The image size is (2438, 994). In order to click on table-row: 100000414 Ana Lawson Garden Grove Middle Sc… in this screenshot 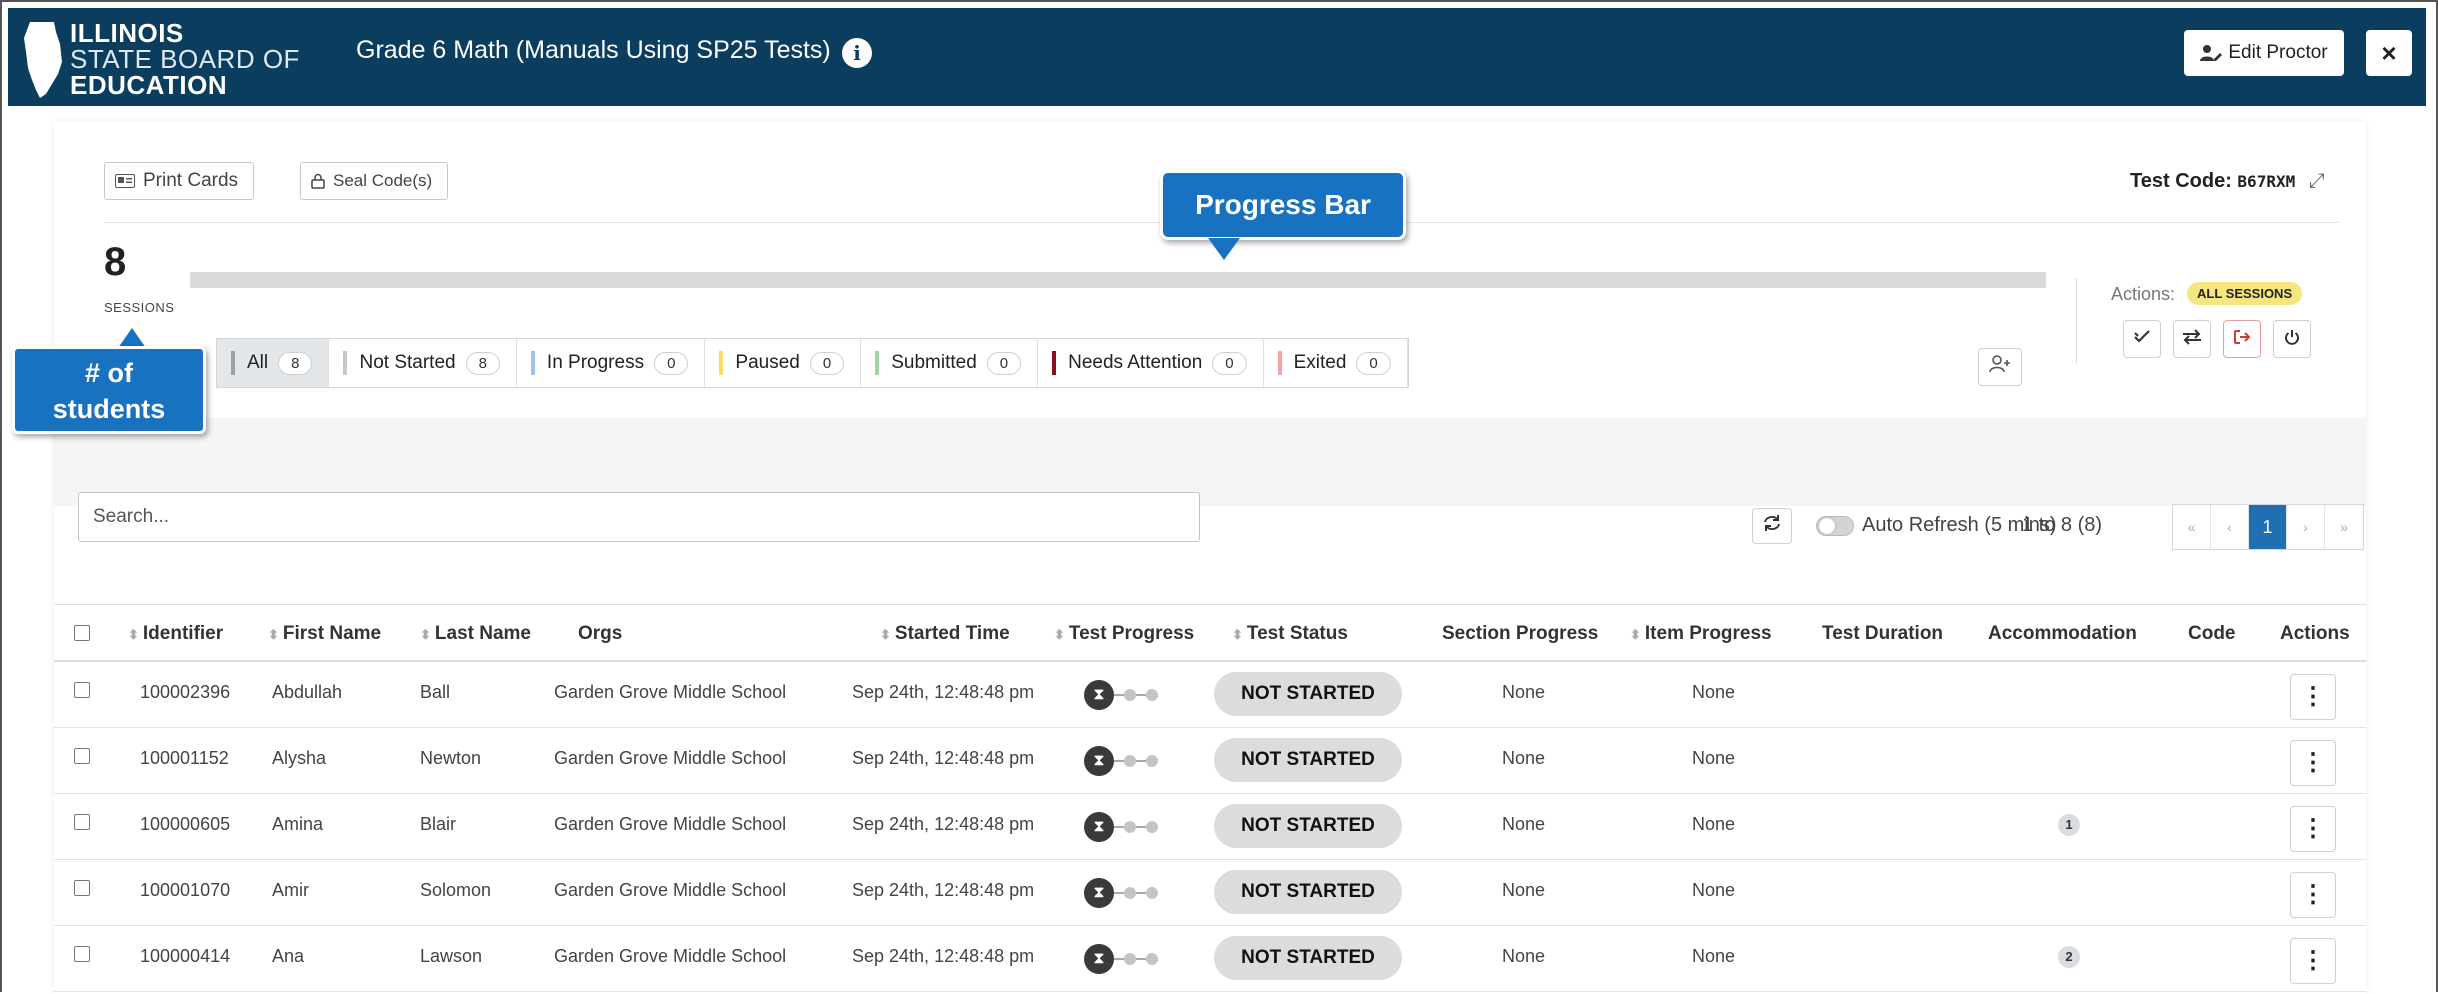, I will do `click(1210, 959)`.